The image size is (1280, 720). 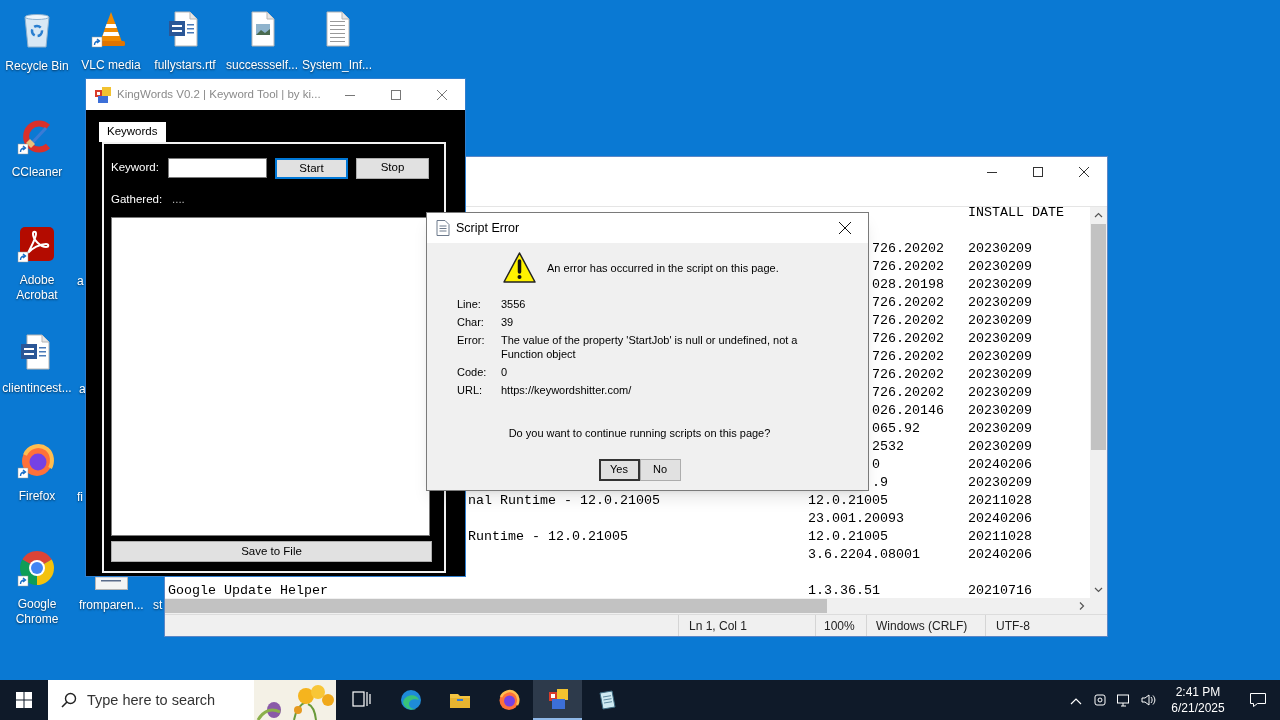 I want to click on icon-label: fullystars.rtf, so click(x=185, y=65).